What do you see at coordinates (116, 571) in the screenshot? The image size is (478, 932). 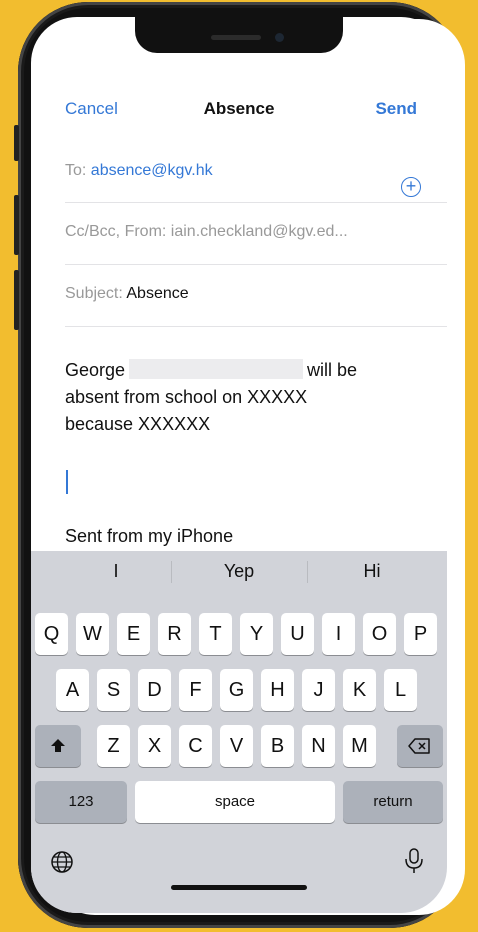 I see `suggestion-1: I` at bounding box center [116, 571].